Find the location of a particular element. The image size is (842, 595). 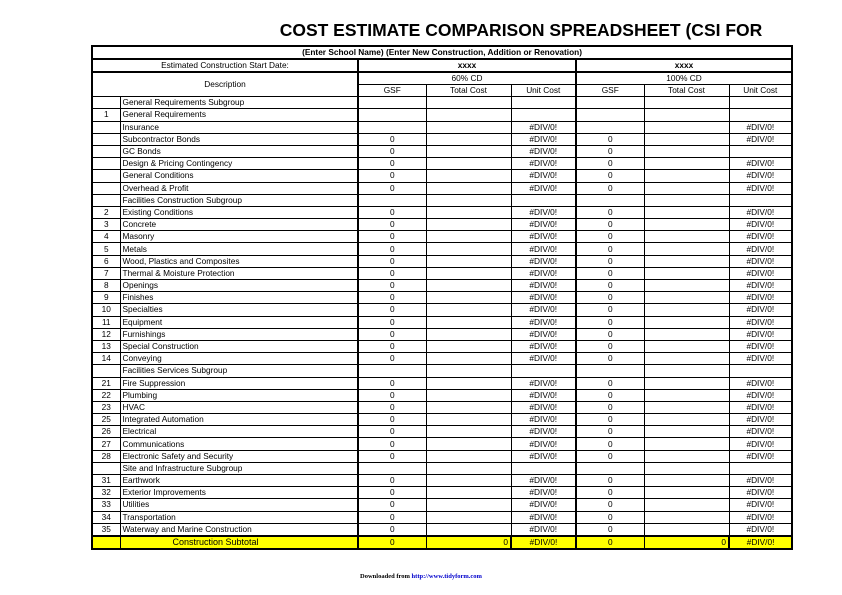

footer-attribution: Downloaded from http://www.tidyform.com is located at coordinates (421, 576).